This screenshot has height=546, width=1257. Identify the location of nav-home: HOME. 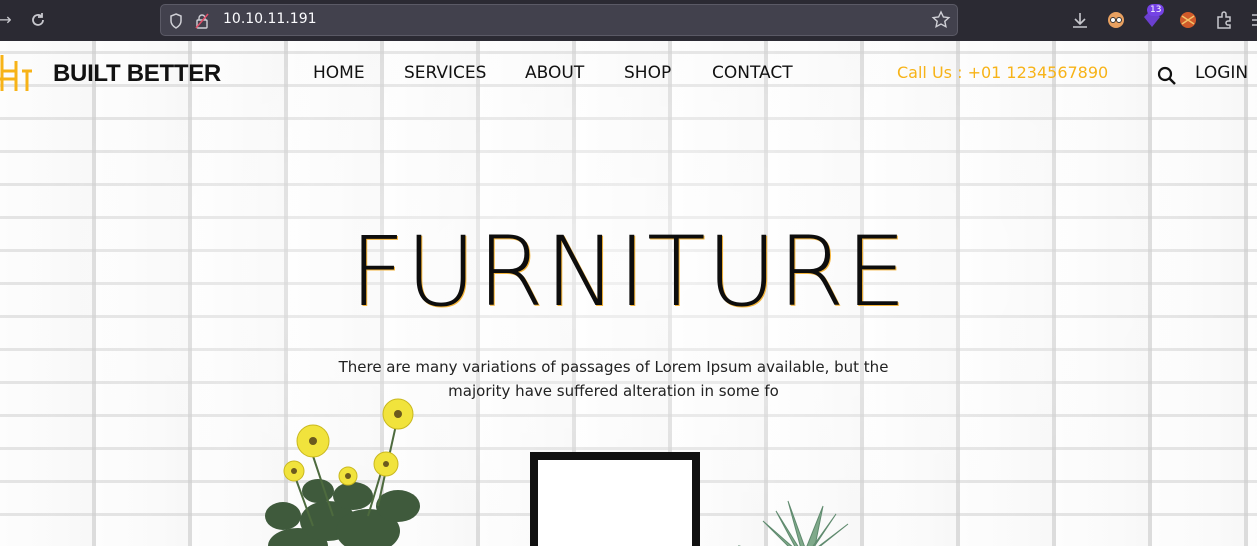
(339, 73).